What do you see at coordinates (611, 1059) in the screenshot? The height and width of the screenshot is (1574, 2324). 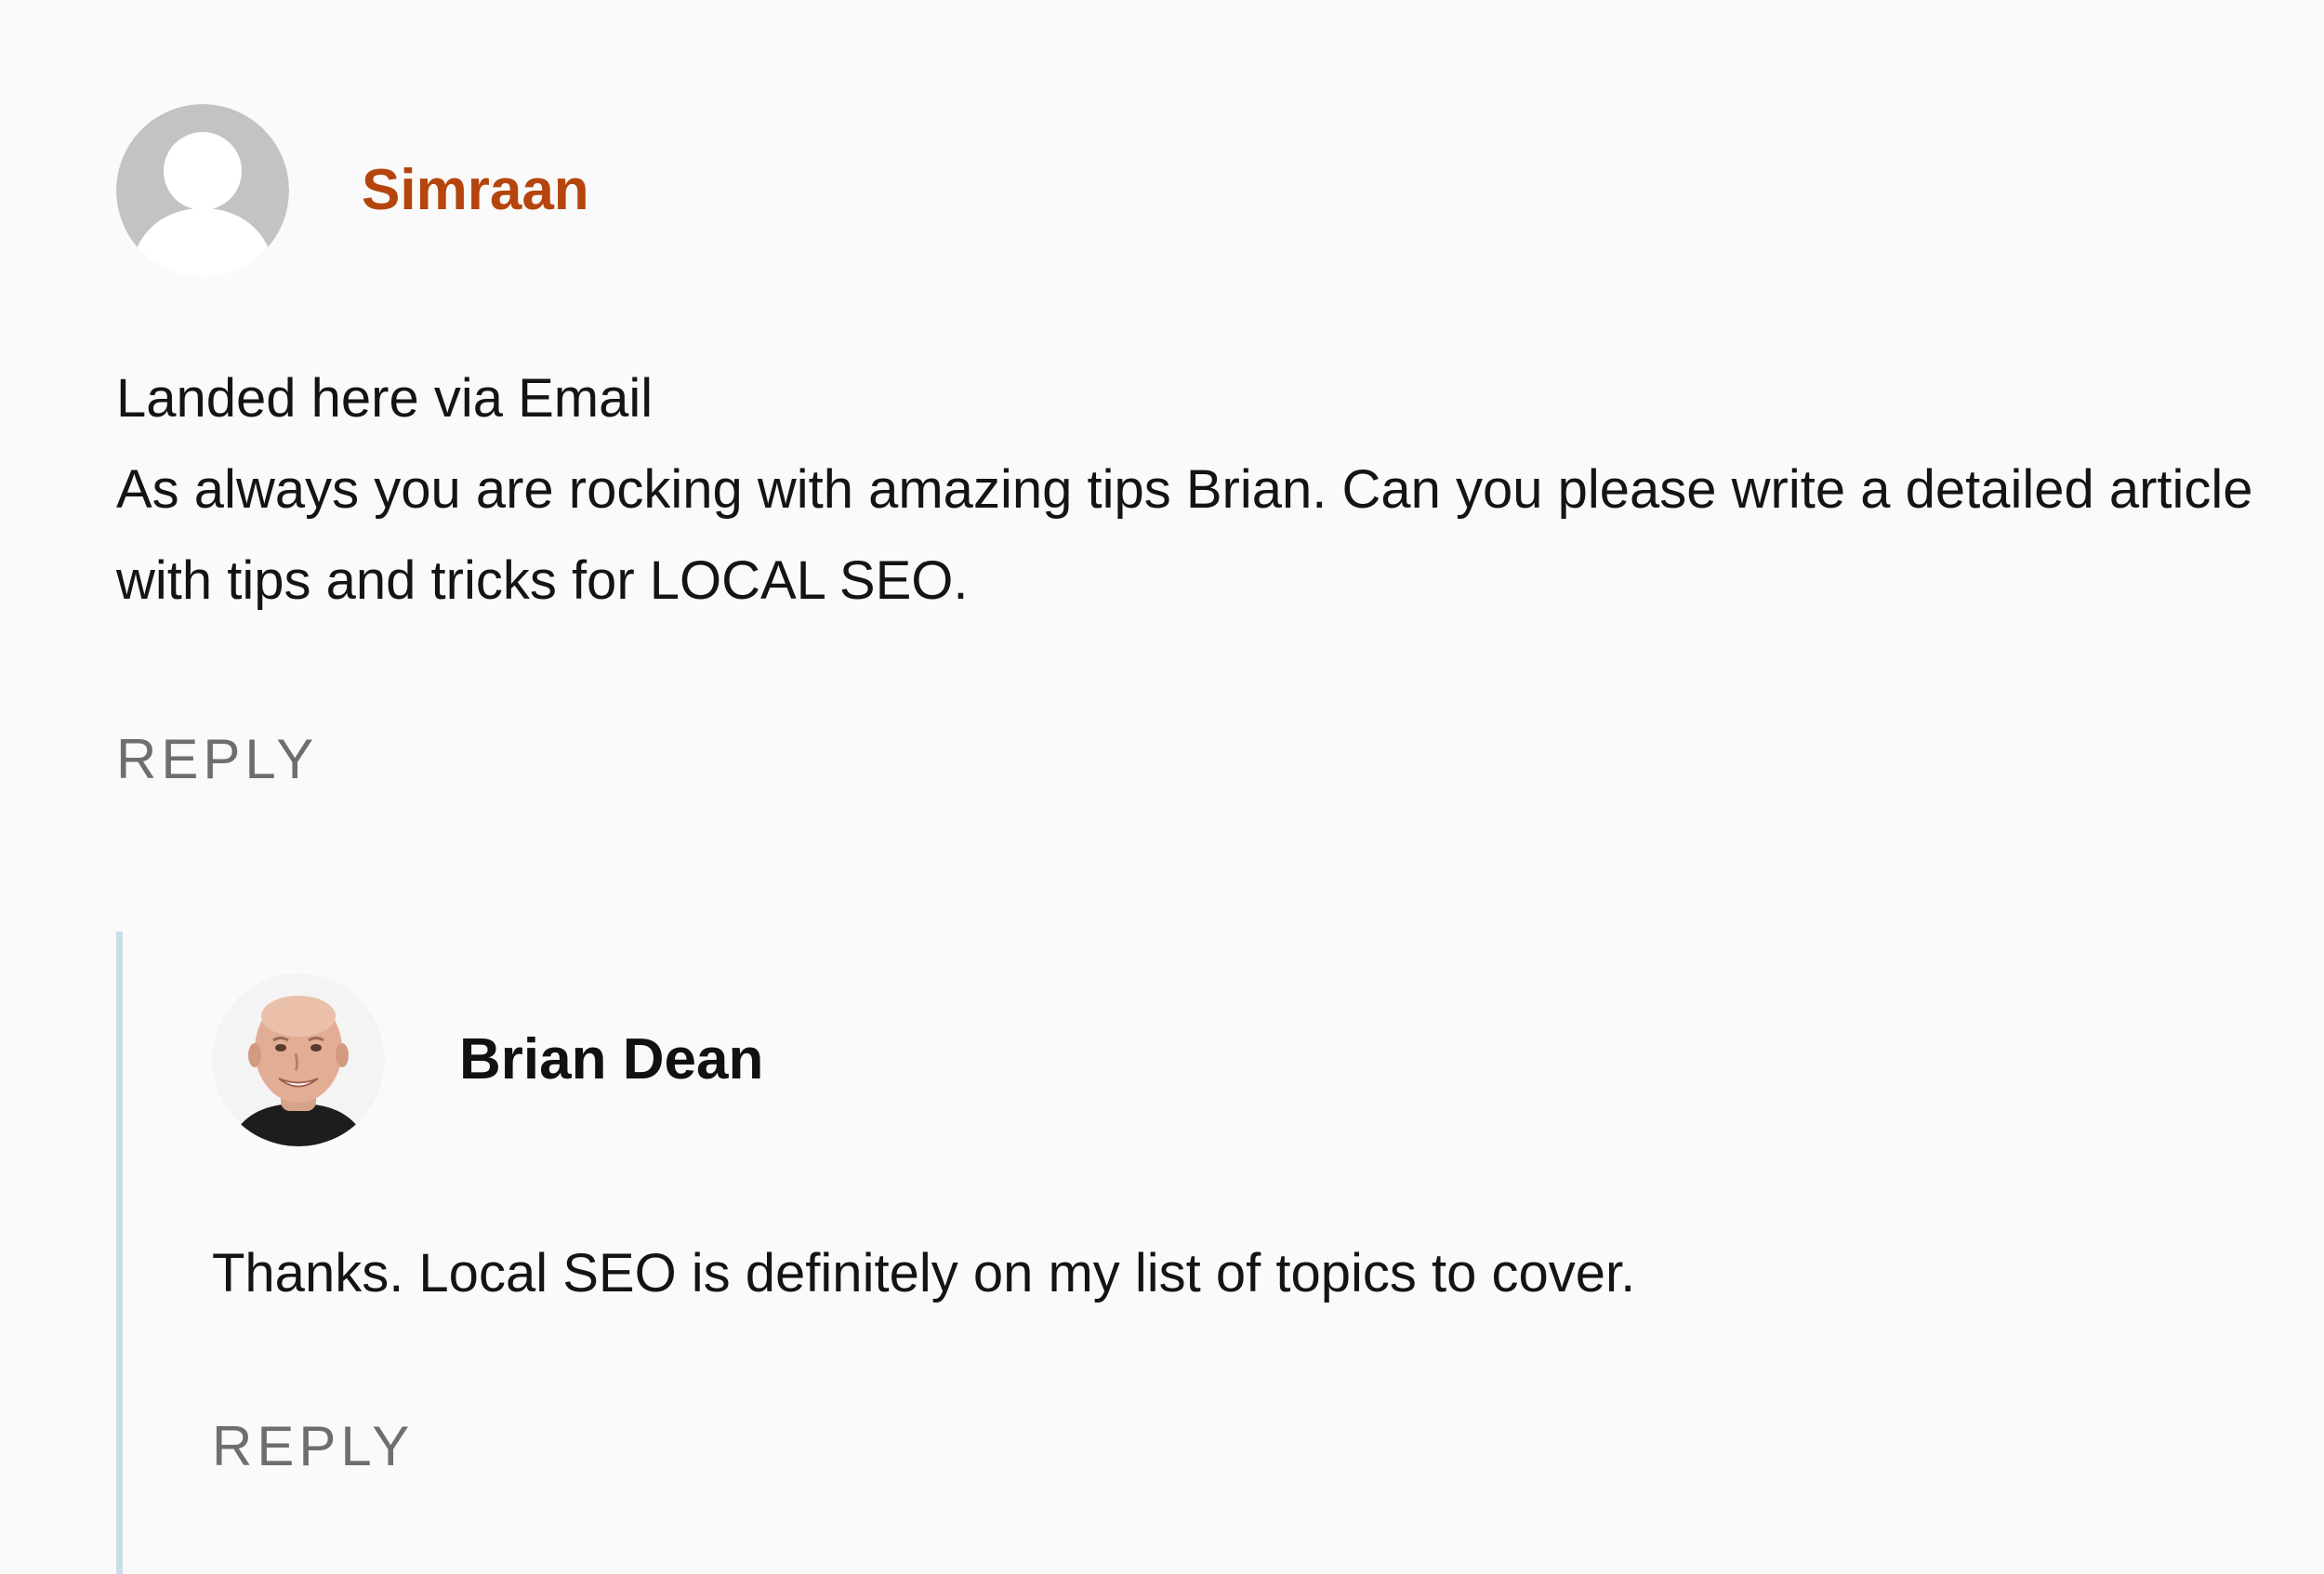 I see `comment-author-name: Brian Dean` at bounding box center [611, 1059].